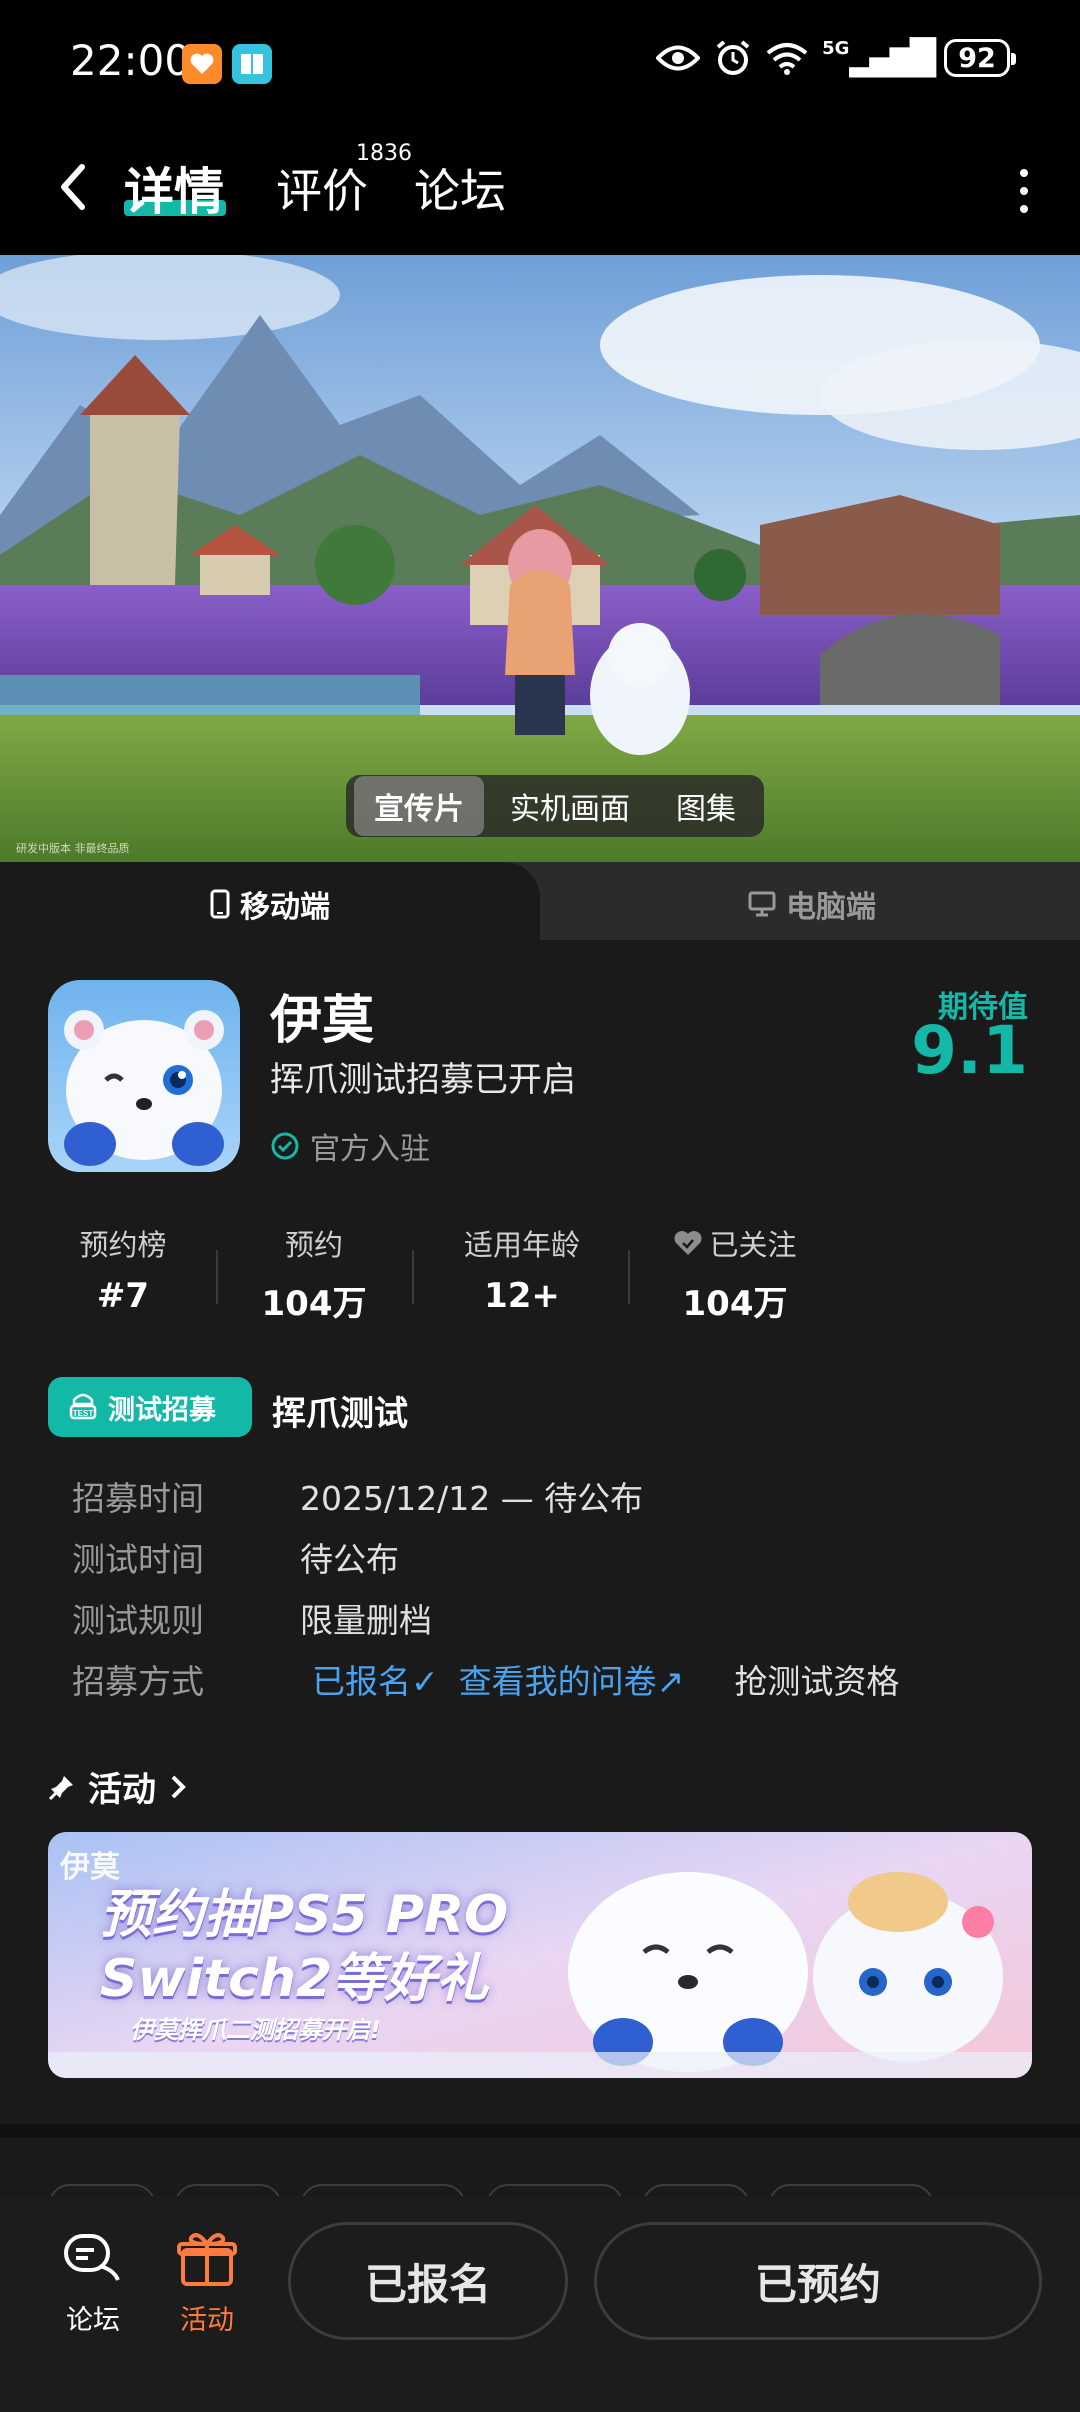 The width and height of the screenshot is (1080, 2412). What do you see at coordinates (540, 2131) in the screenshot?
I see `section-separator` at bounding box center [540, 2131].